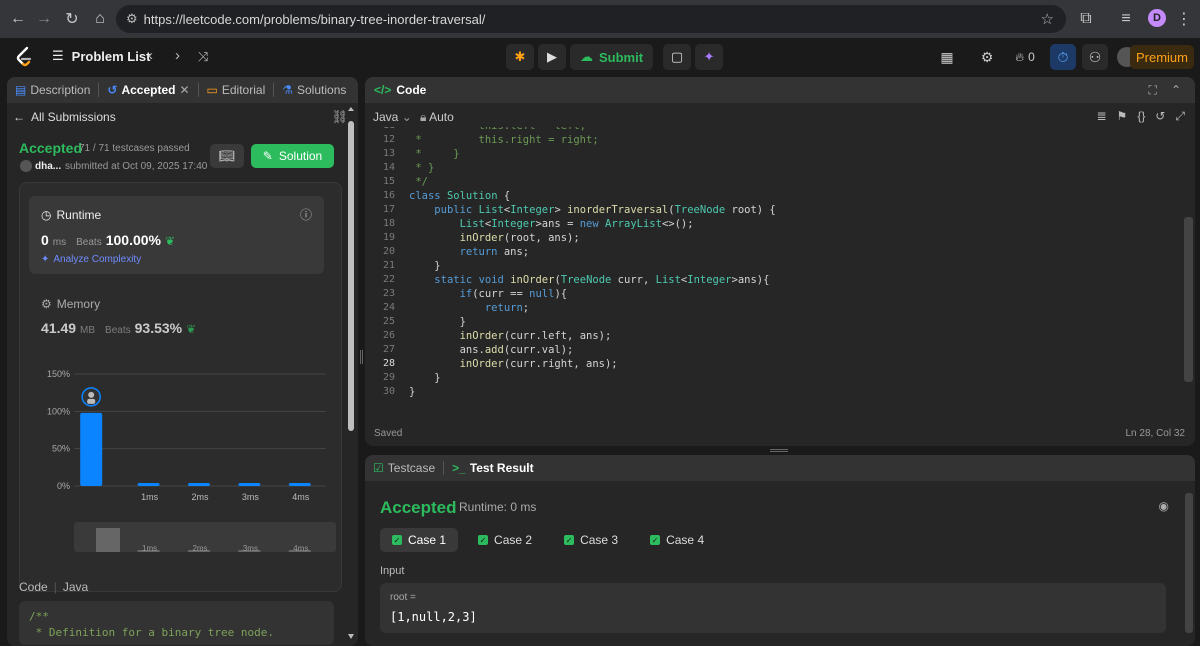 The height and width of the screenshot is (646, 1200). Describe the element at coordinates (91, 401) in the screenshot. I see `user-marker-body` at that location.